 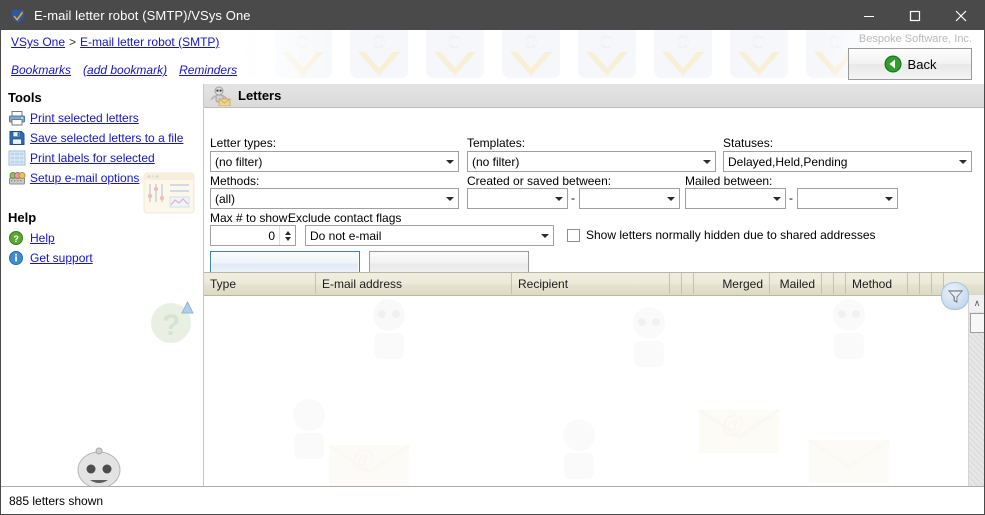 I want to click on methods-label: Methods:, so click(x=235, y=181).